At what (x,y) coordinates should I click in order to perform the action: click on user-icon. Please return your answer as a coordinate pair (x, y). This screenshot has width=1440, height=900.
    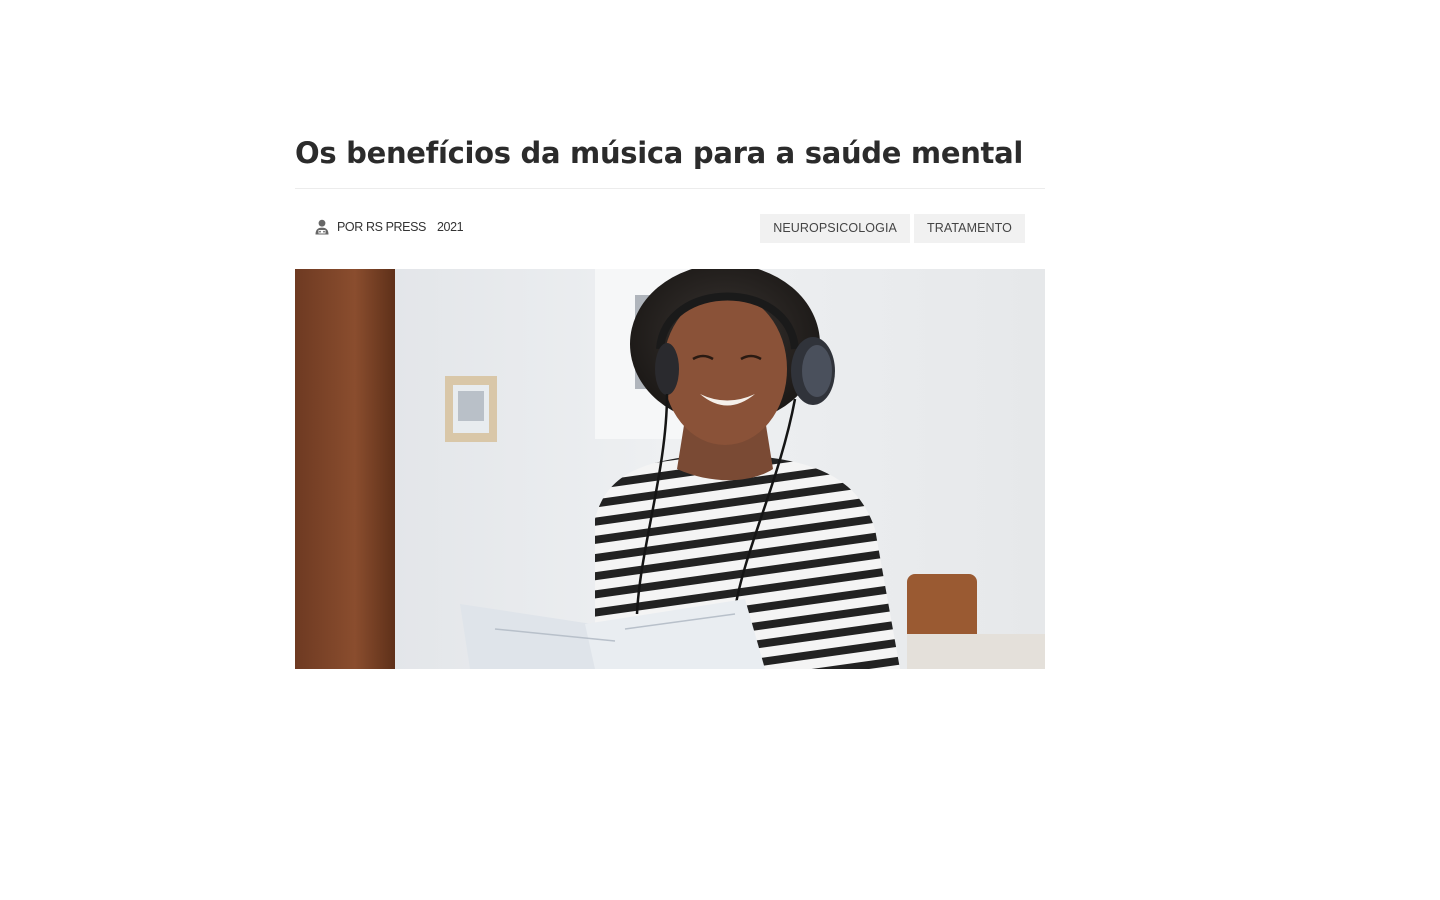
    Looking at the image, I should click on (322, 227).